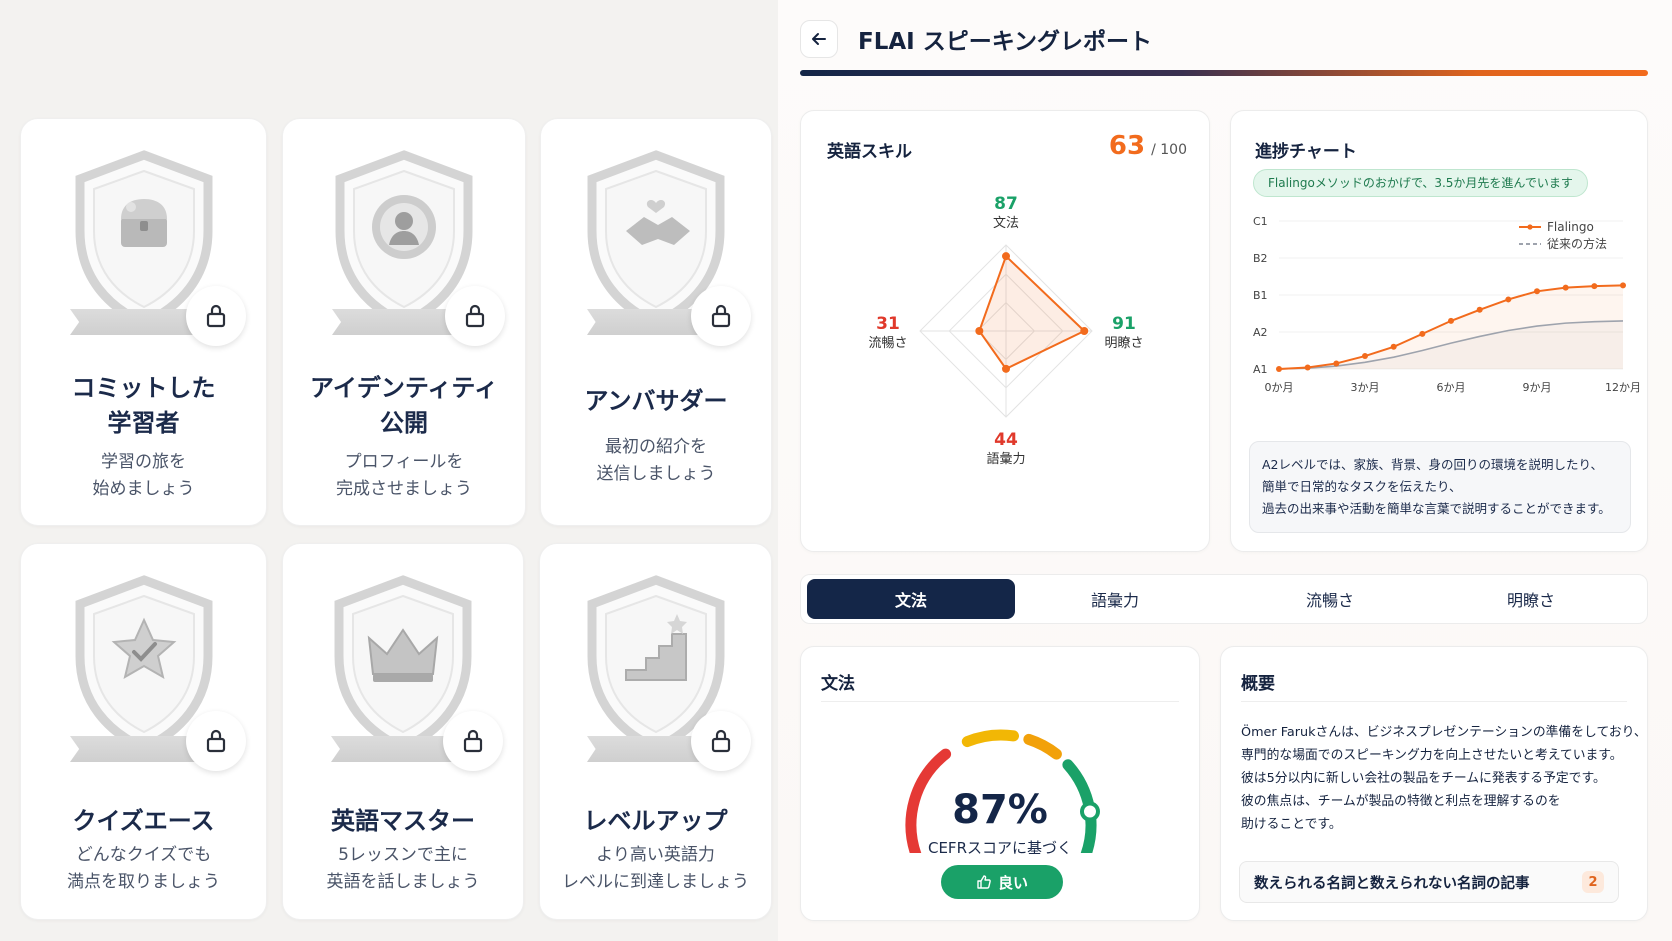 The width and height of the screenshot is (1672, 941). Describe the element at coordinates (1260, 258) in the screenshot. I see `y-tick-label: B2` at that location.